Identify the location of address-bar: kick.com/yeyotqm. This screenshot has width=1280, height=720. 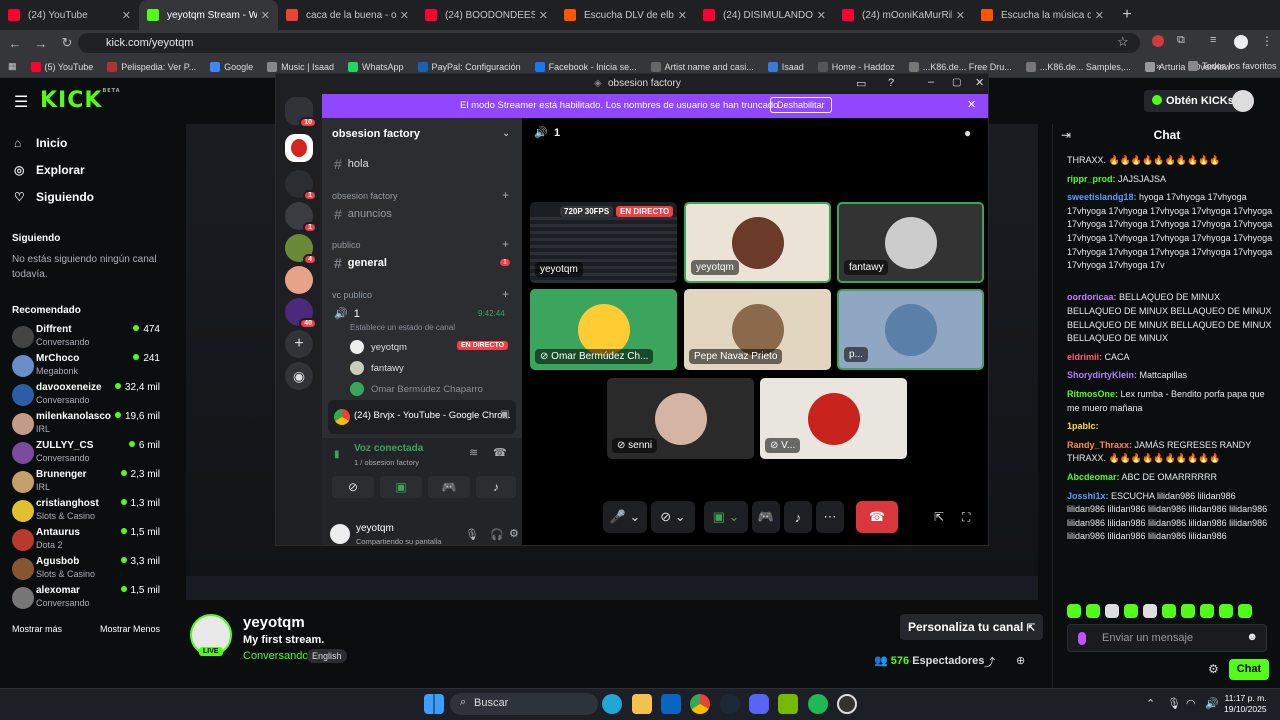
(609, 43).